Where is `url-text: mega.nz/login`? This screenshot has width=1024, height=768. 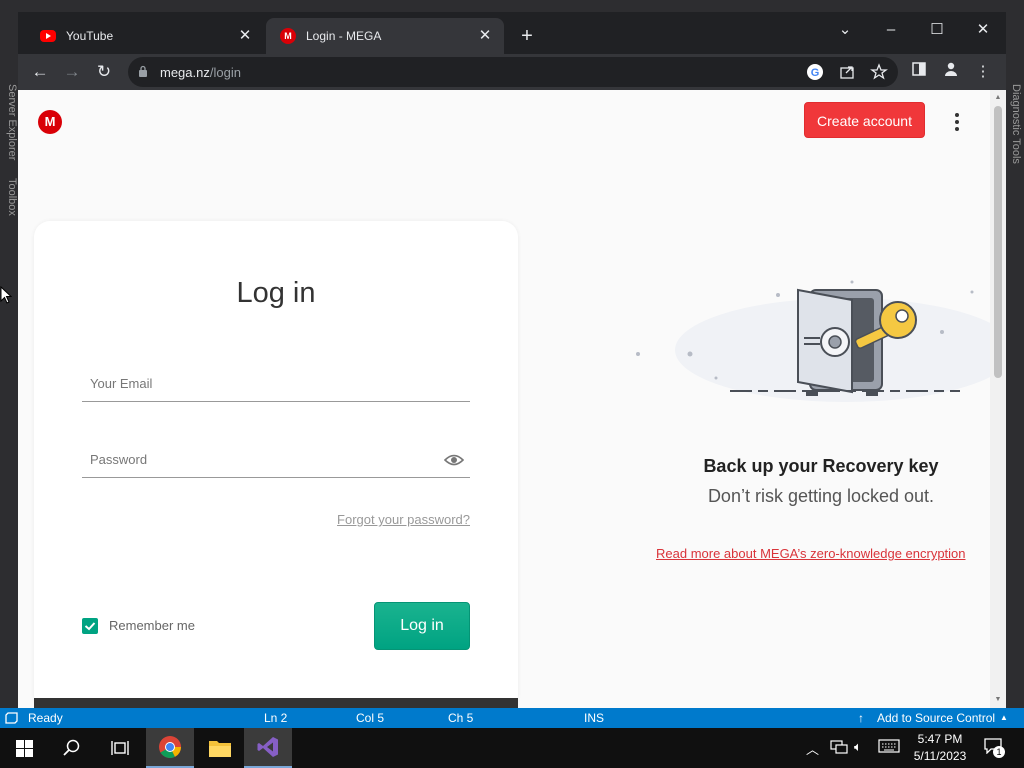
url-text: mega.nz/login is located at coordinates (200, 72).